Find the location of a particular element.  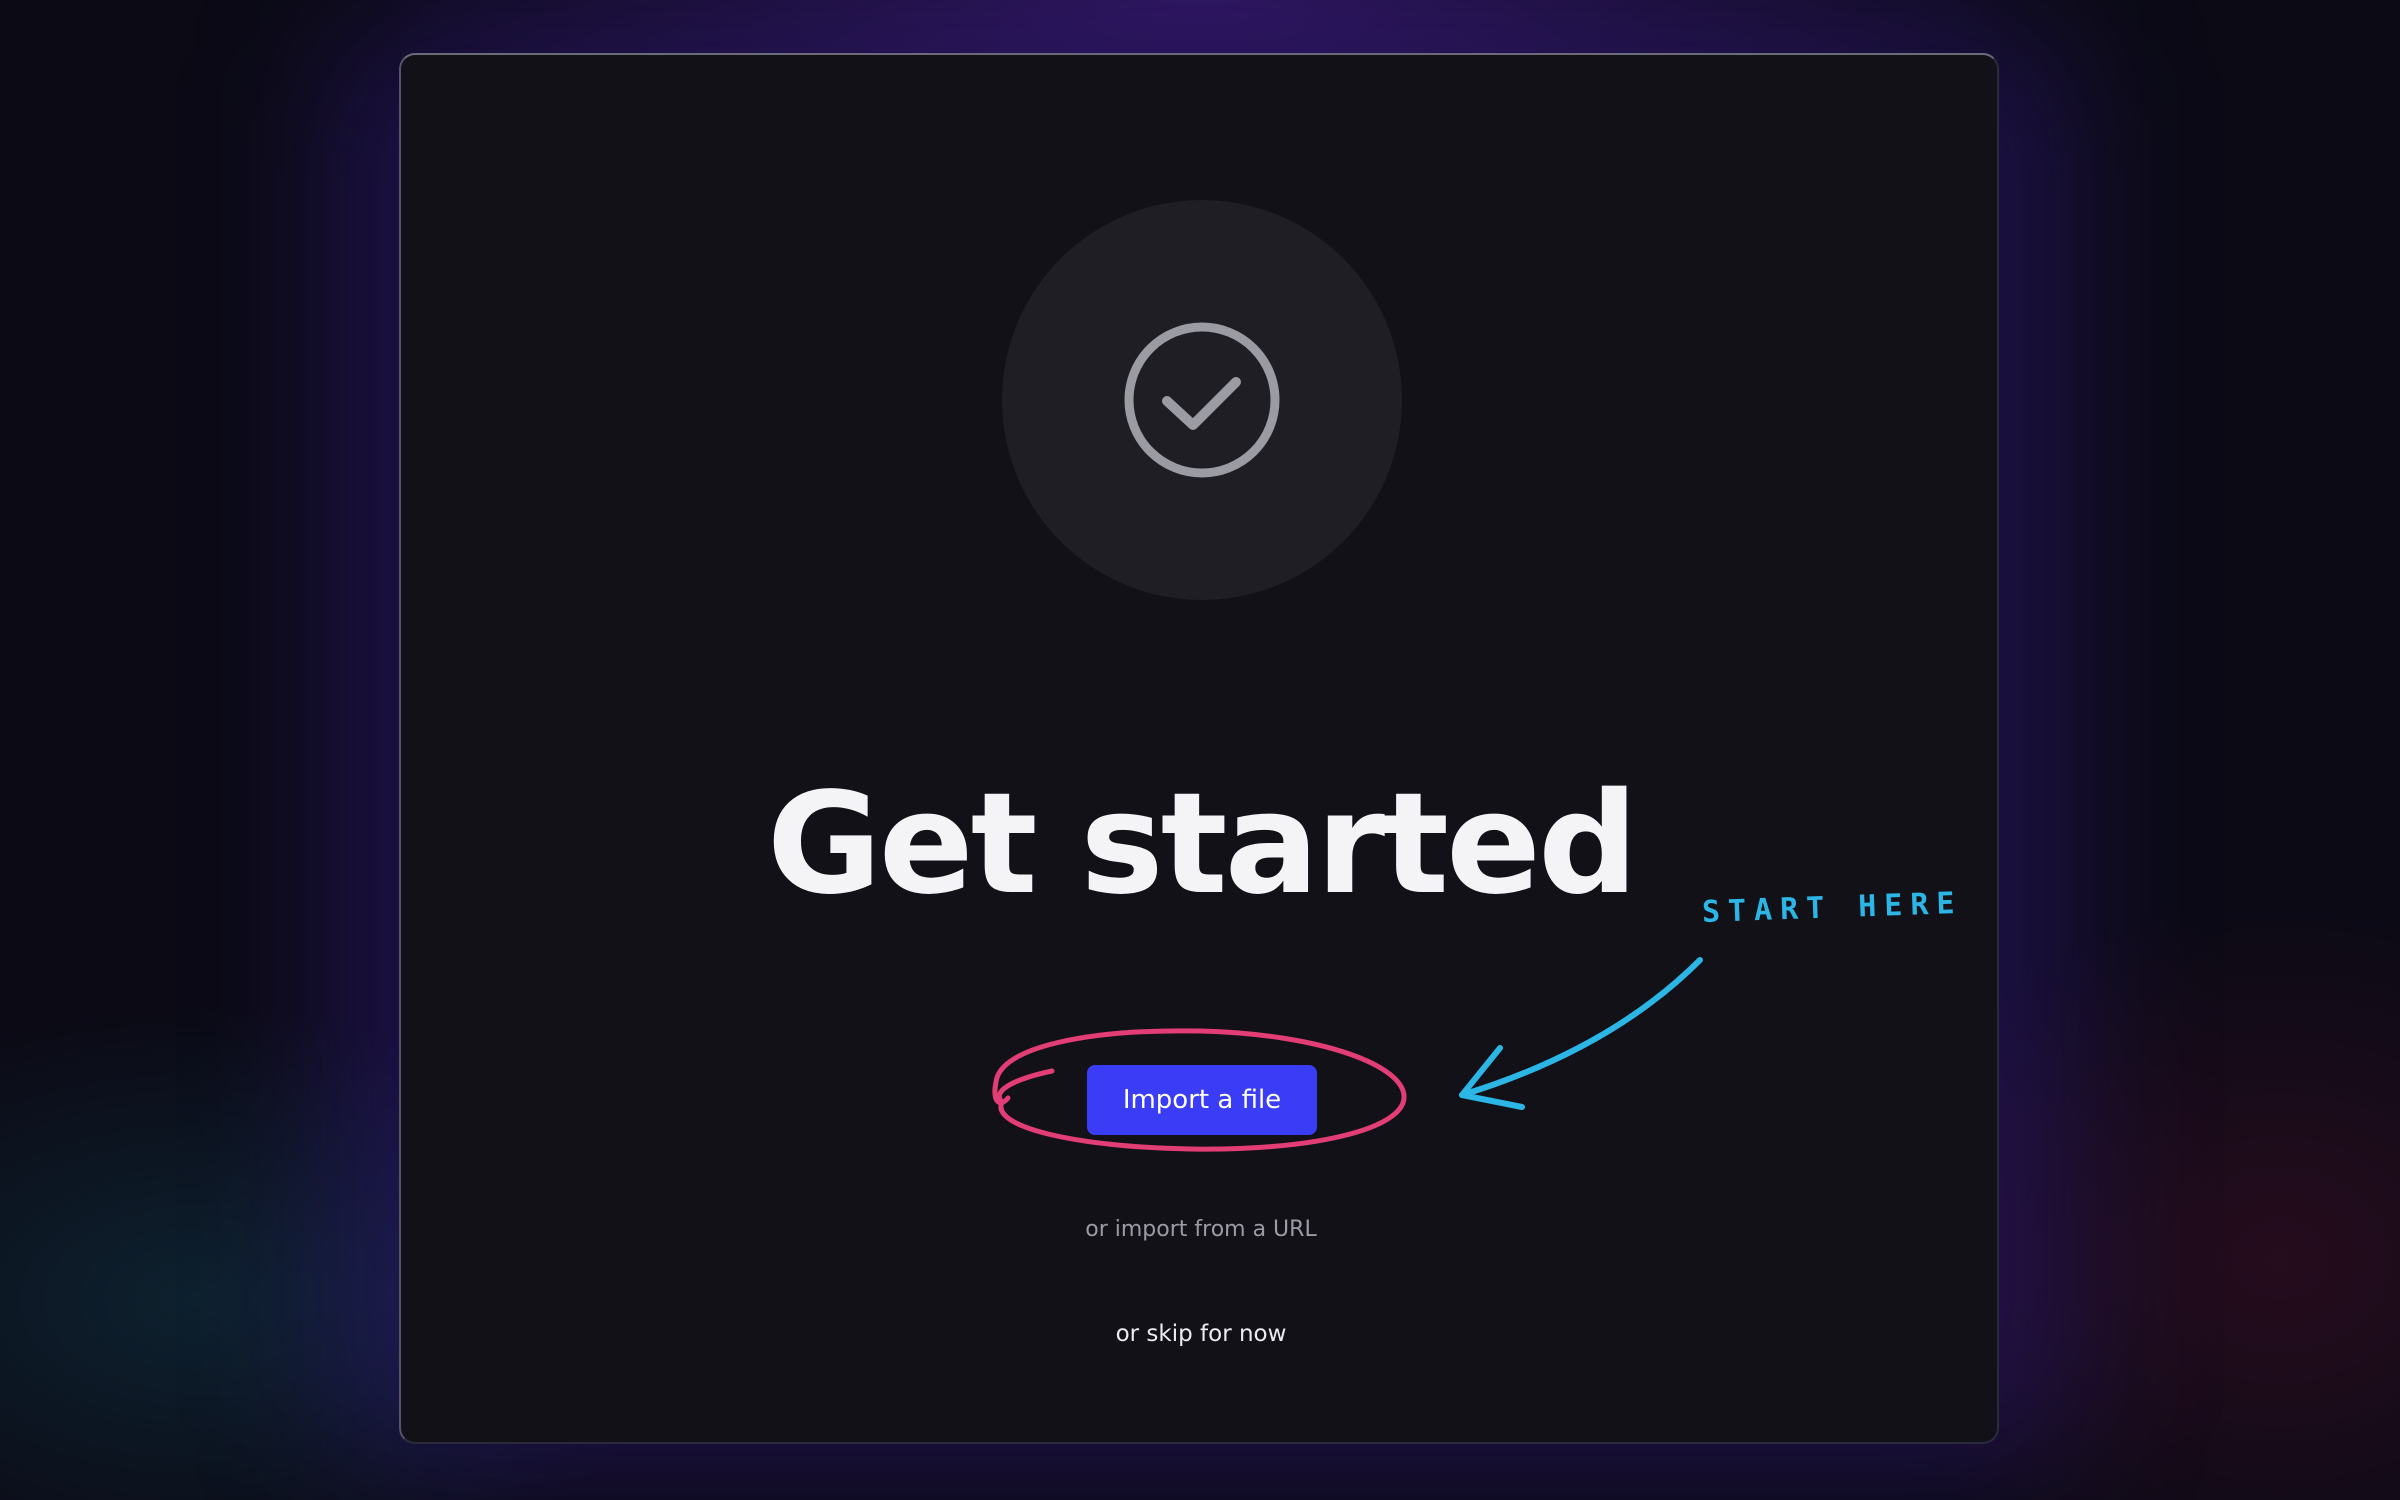

import-file-button: Import a file is located at coordinates (1202, 1100).